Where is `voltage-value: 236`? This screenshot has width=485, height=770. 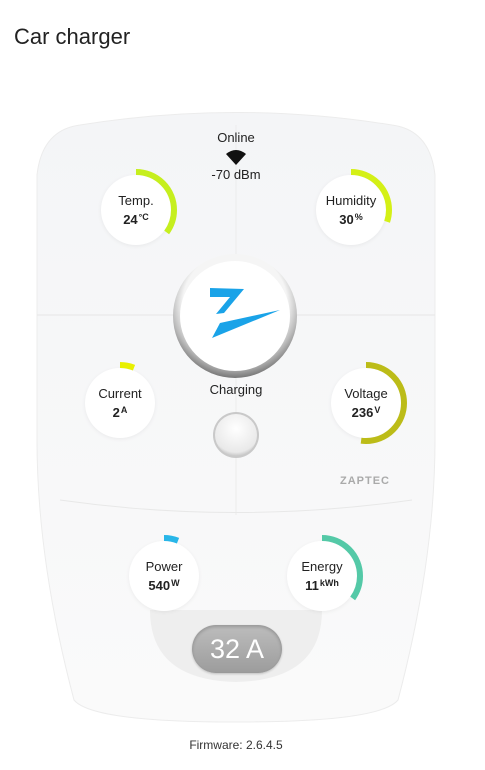 voltage-value: 236 is located at coordinates (362, 412).